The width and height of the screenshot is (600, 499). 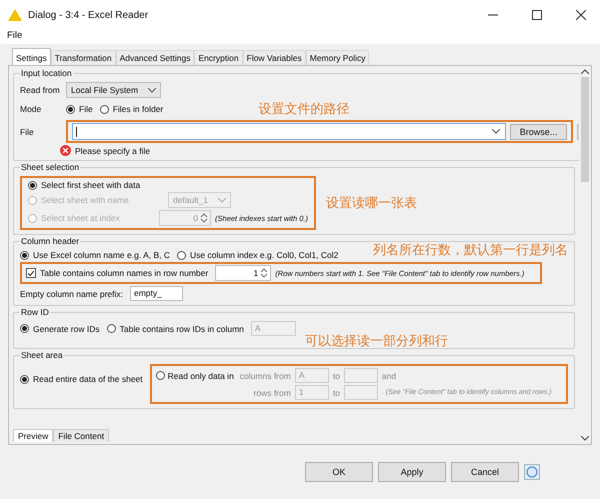 I want to click on tab: Settings, so click(x=31, y=56).